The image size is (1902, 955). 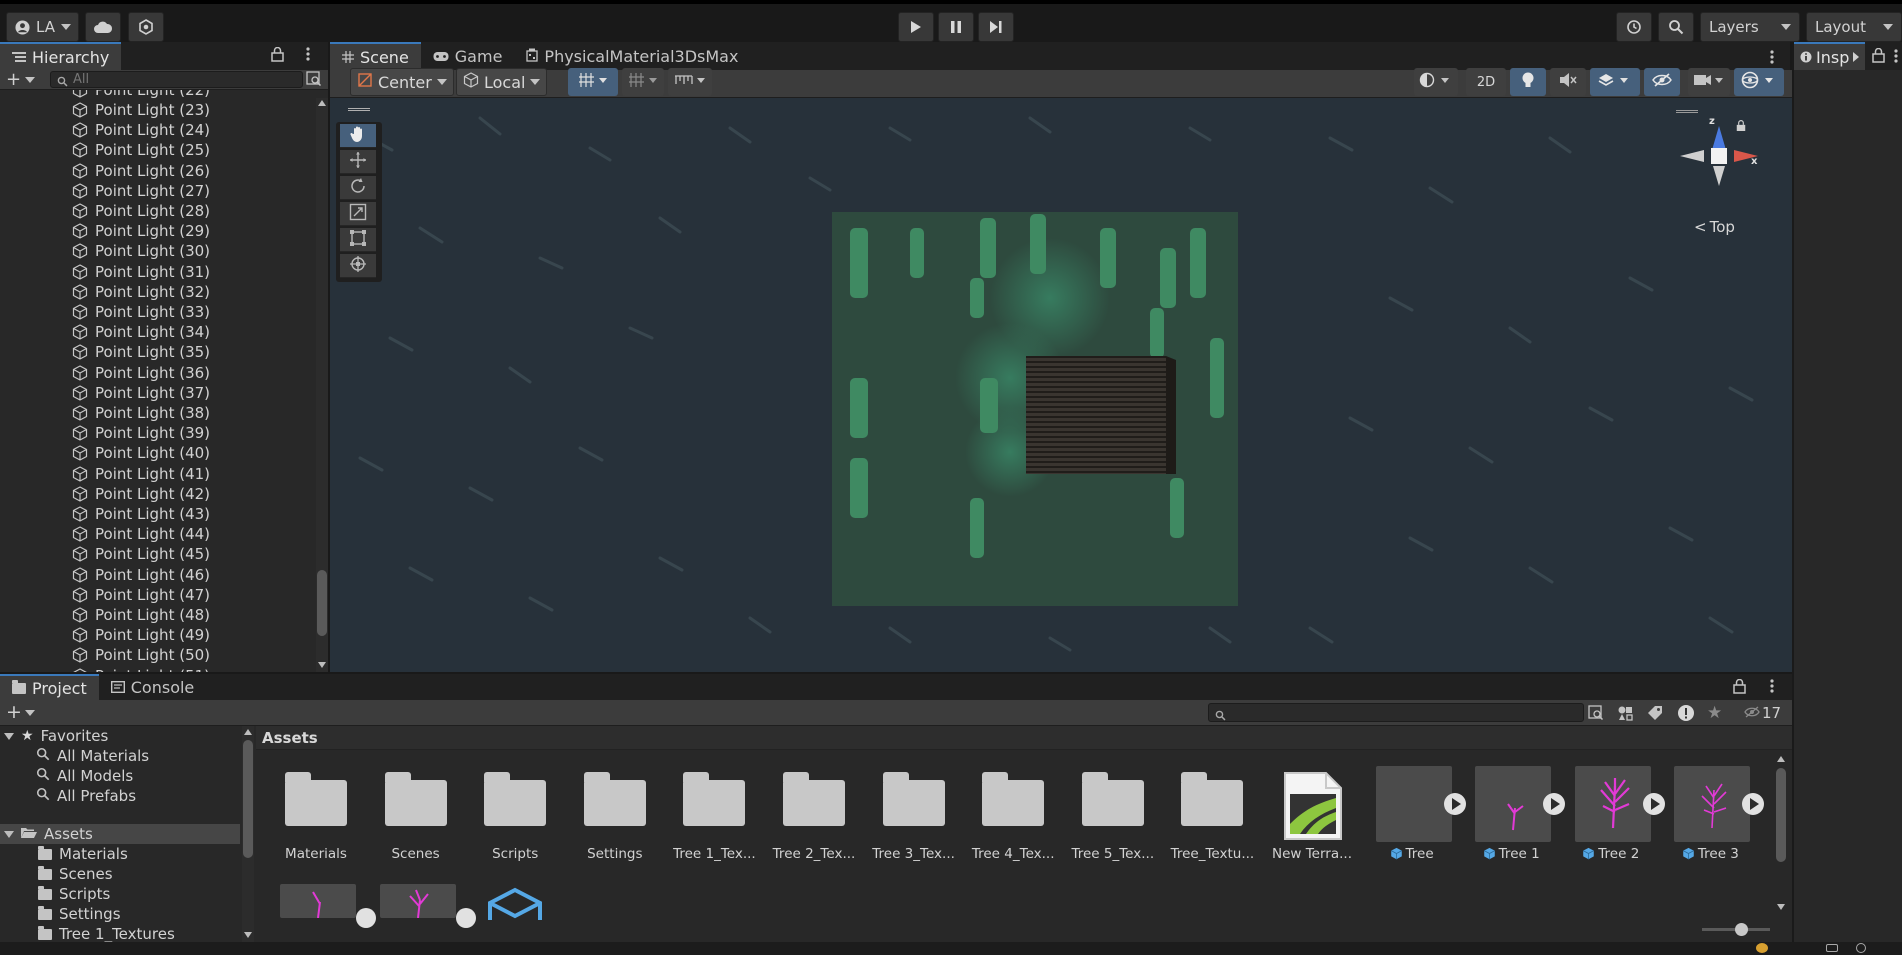 I want to click on lighting-toggle-button, so click(x=1528, y=82).